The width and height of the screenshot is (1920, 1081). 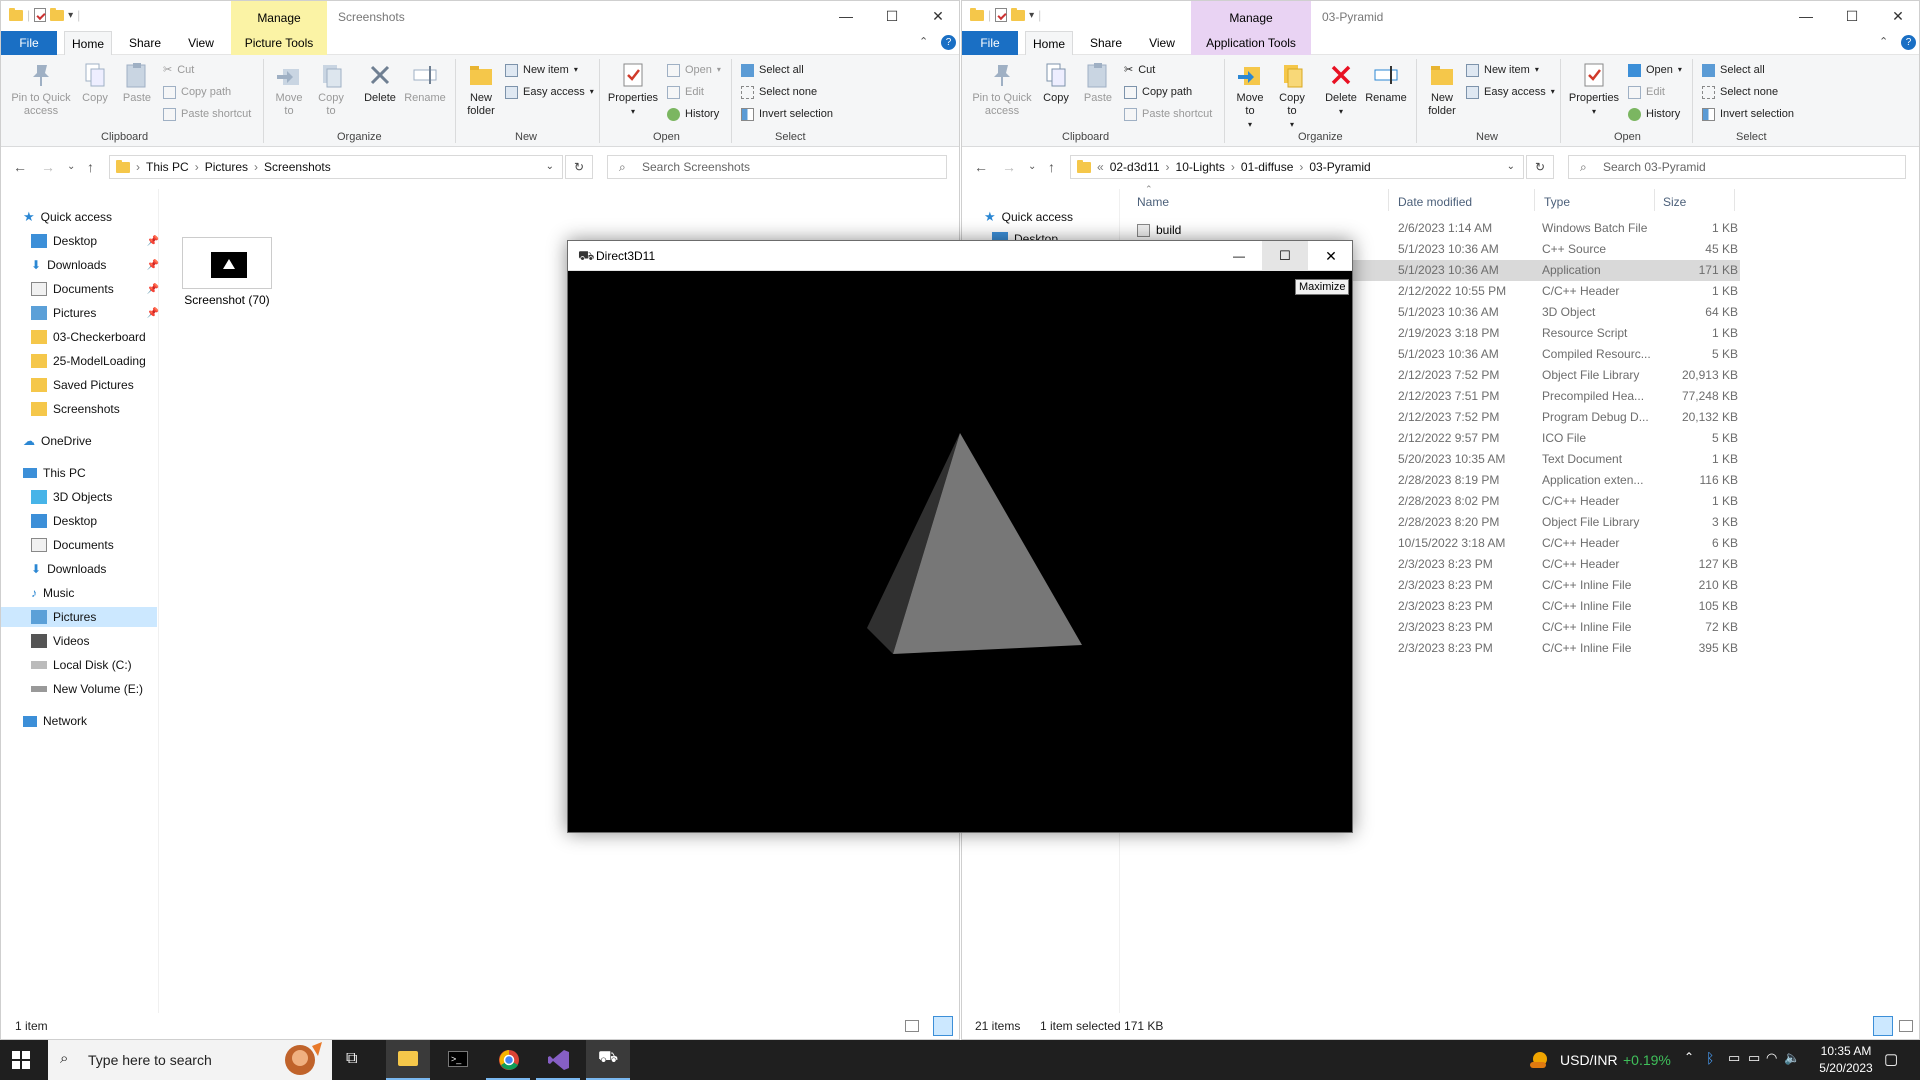 What do you see at coordinates (1846, 1068) in the screenshot?
I see `clock-date: 5/20/2023` at bounding box center [1846, 1068].